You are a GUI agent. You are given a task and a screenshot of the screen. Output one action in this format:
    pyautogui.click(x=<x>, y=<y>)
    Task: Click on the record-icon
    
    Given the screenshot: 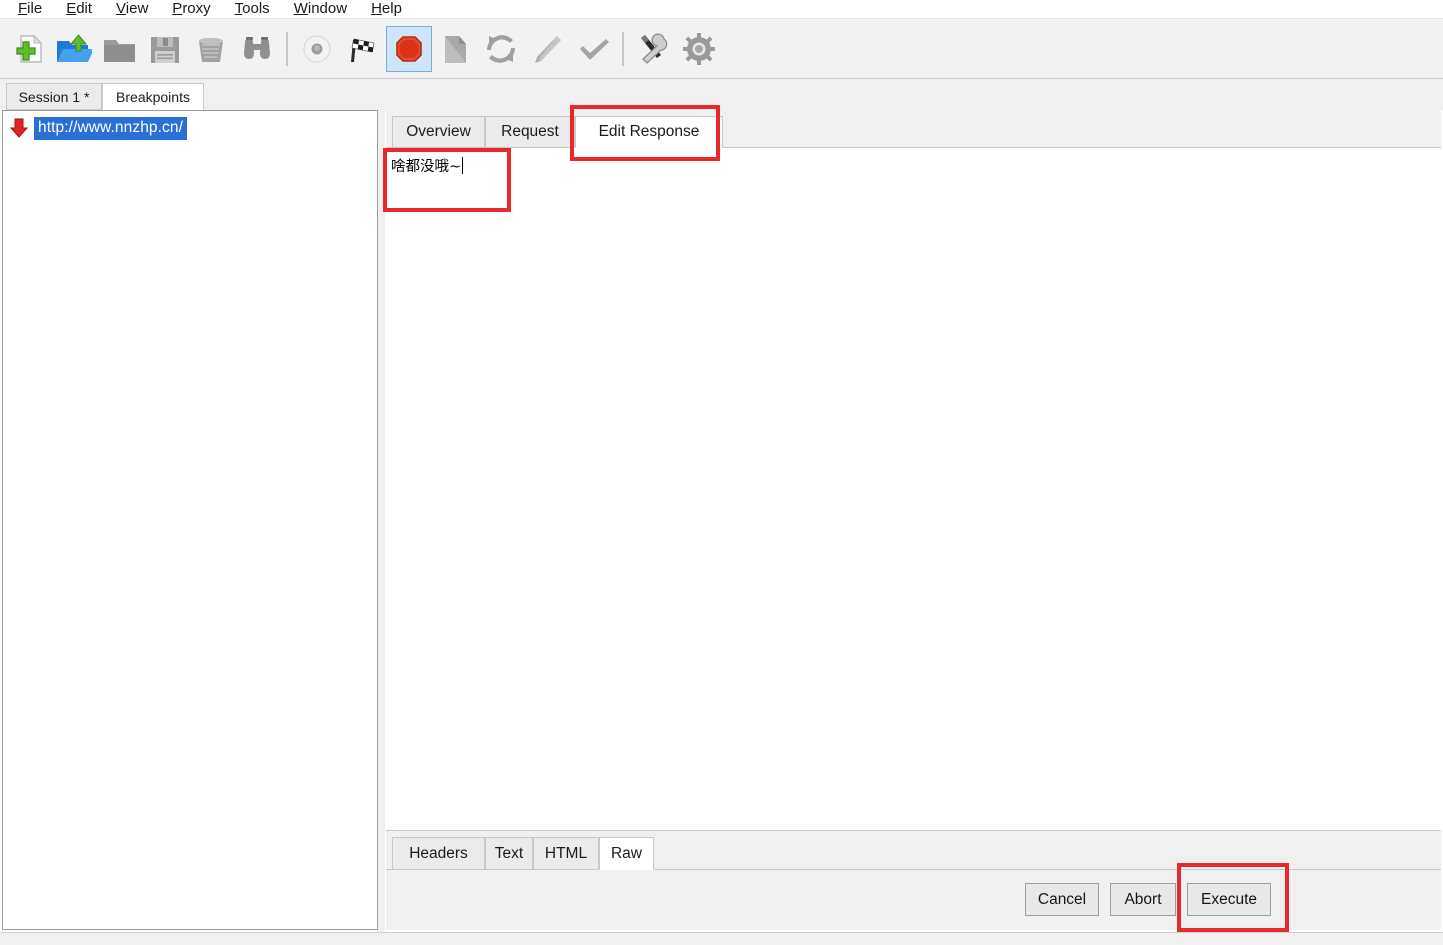 What is the action you would take?
    pyautogui.click(x=317, y=49)
    